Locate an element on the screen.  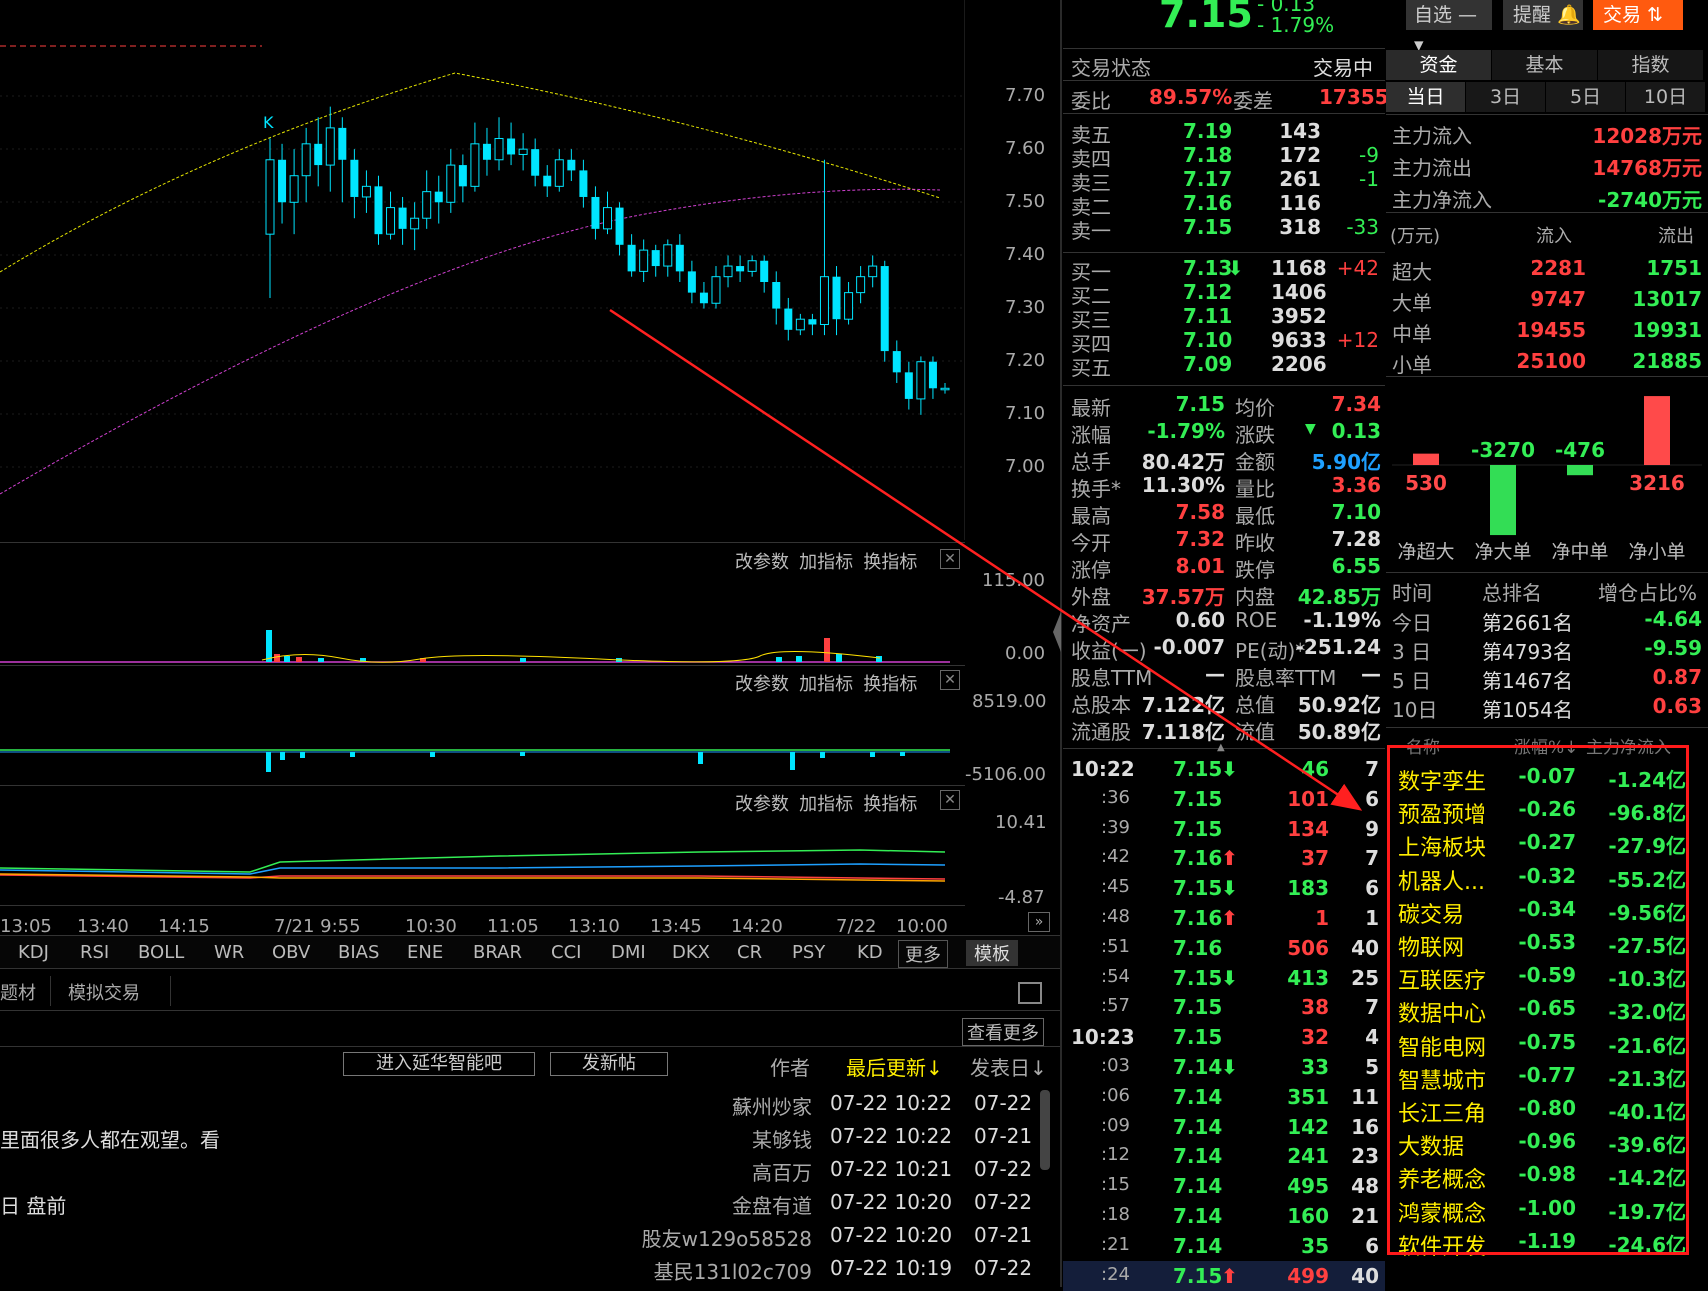
stat-label: 流值 is located at coordinates (1255, 732).